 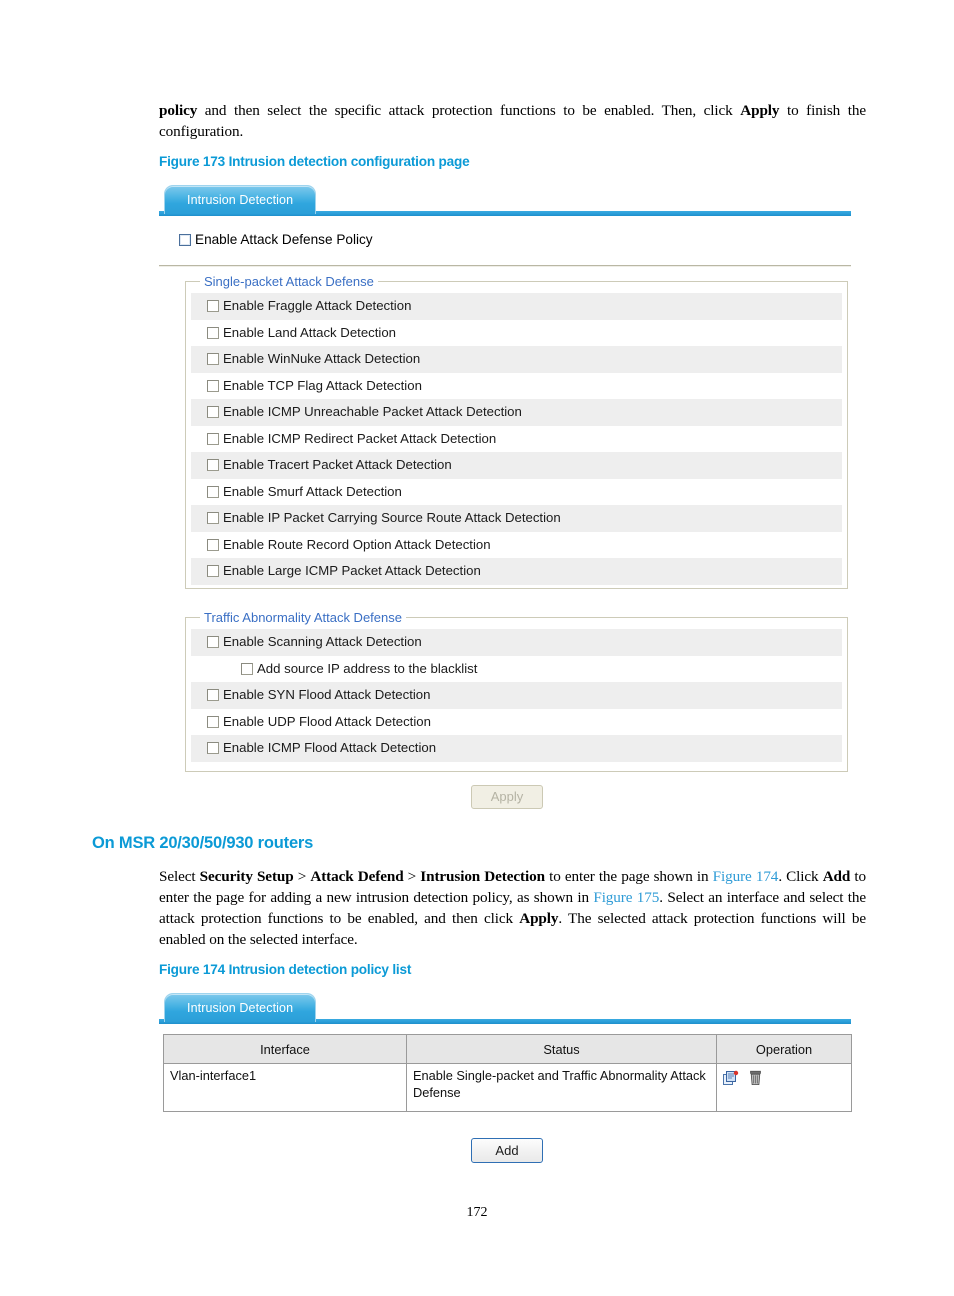 I want to click on traffic-abnormality-label-4: Enable ICMP Flood Attack Detection, so click(x=330, y=747).